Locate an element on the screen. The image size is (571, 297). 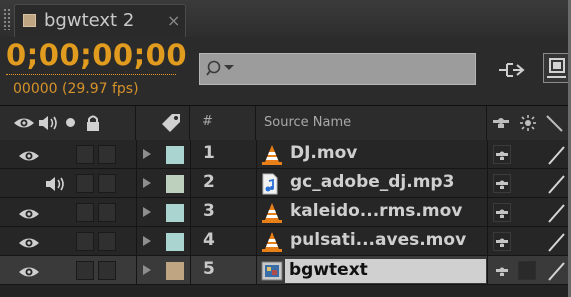
tab-close-icon: × is located at coordinates (173, 20).